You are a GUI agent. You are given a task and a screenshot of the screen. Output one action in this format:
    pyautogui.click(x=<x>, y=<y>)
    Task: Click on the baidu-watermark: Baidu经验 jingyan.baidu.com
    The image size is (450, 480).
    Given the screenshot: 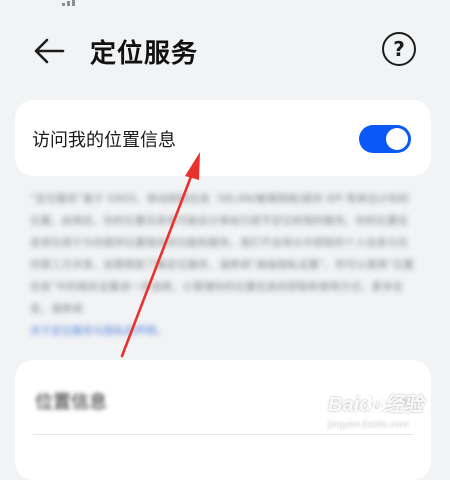 What is the action you would take?
    pyautogui.click(x=383, y=414)
    